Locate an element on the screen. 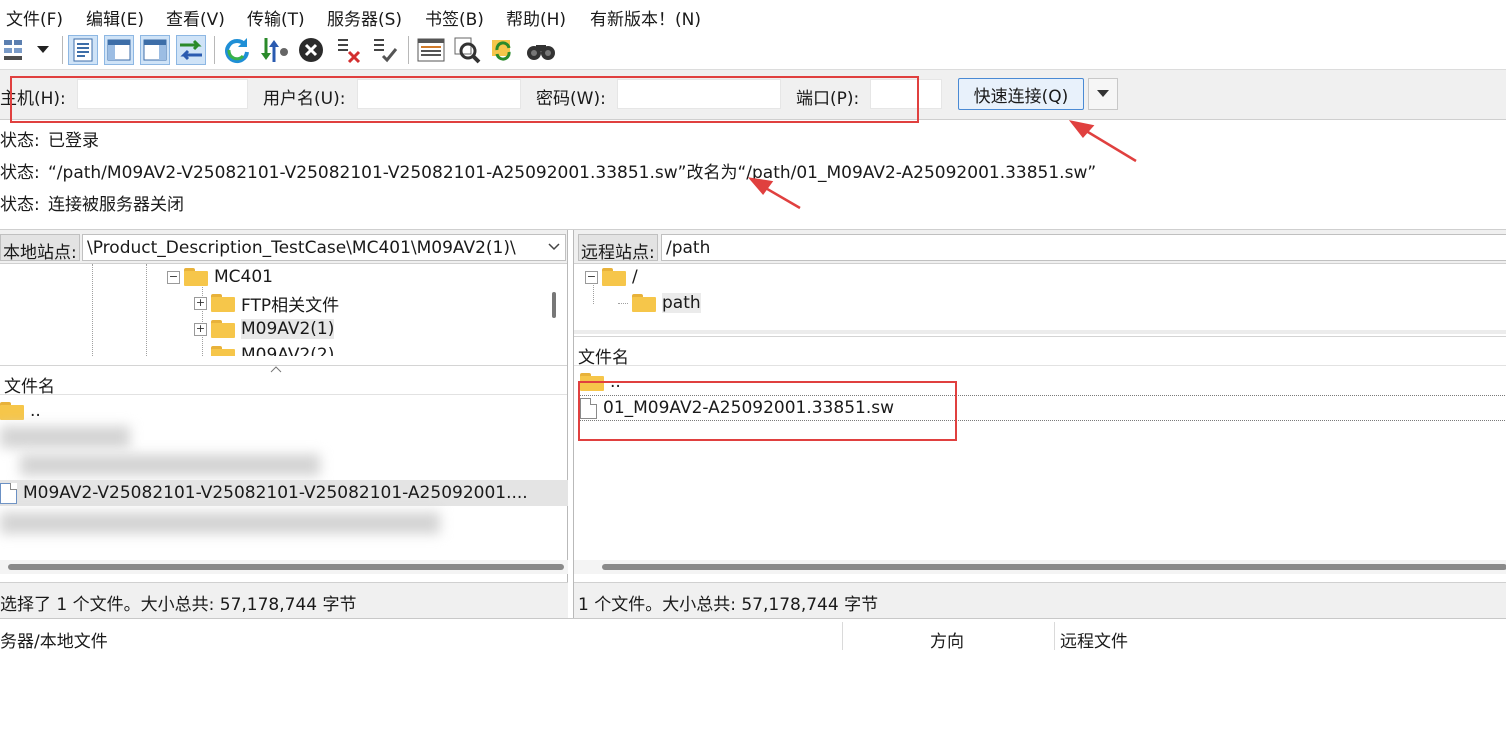 This screenshot has width=1506, height=729. process-queue-icon is located at coordinates (275, 50).